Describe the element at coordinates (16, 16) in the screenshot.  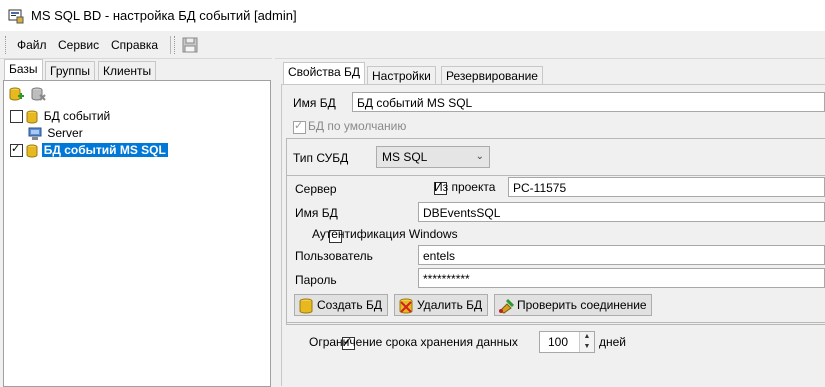
I see `app-icon` at that location.